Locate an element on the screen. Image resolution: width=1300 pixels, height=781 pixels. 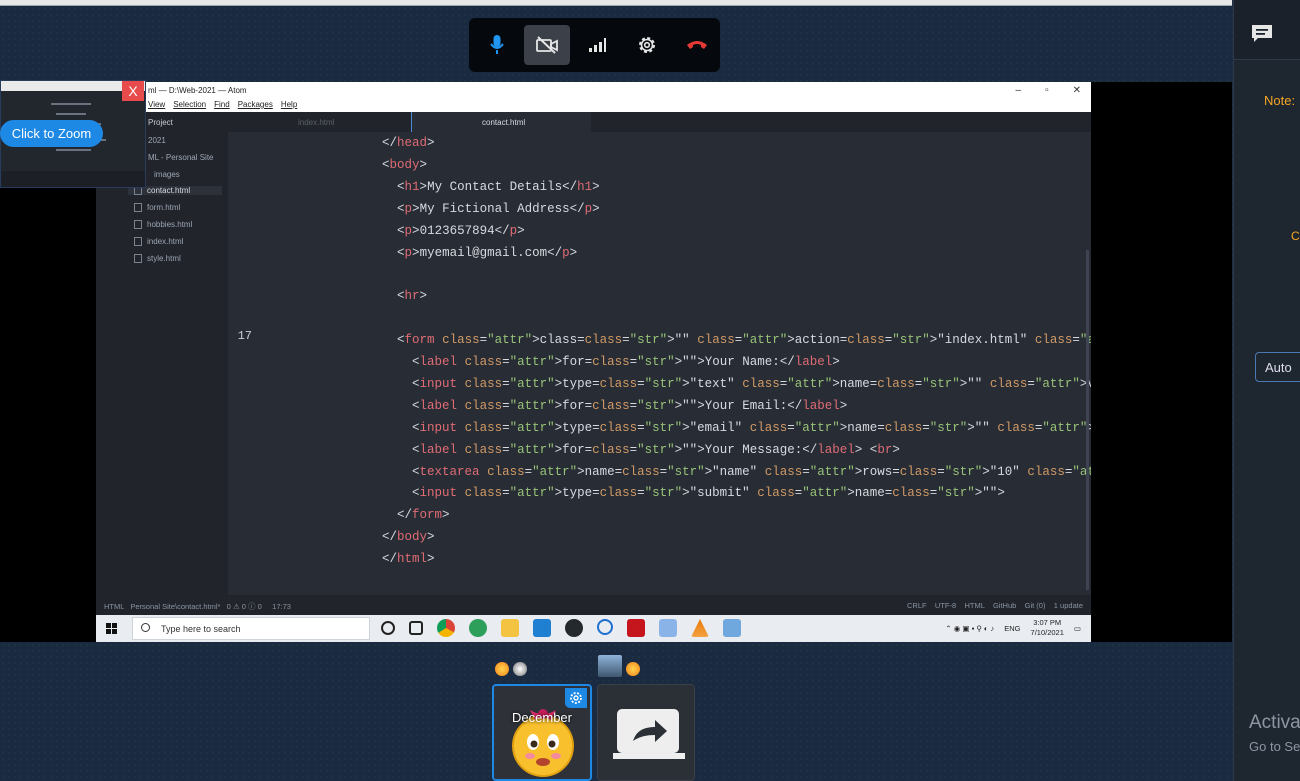
vscode-icon is located at coordinates (542, 628).